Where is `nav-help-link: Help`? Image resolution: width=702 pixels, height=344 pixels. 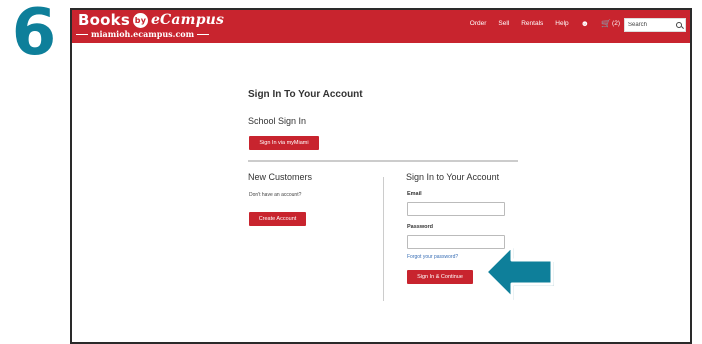 nav-help-link: Help is located at coordinates (561, 23).